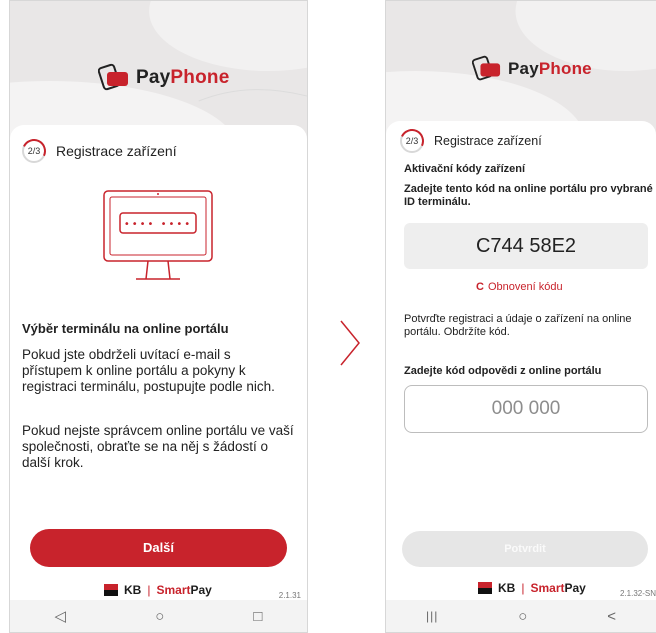 This screenshot has width=656, height=633. What do you see at coordinates (525, 287) in the screenshot?
I see `refresh-code-label: Obnovení kódu` at bounding box center [525, 287].